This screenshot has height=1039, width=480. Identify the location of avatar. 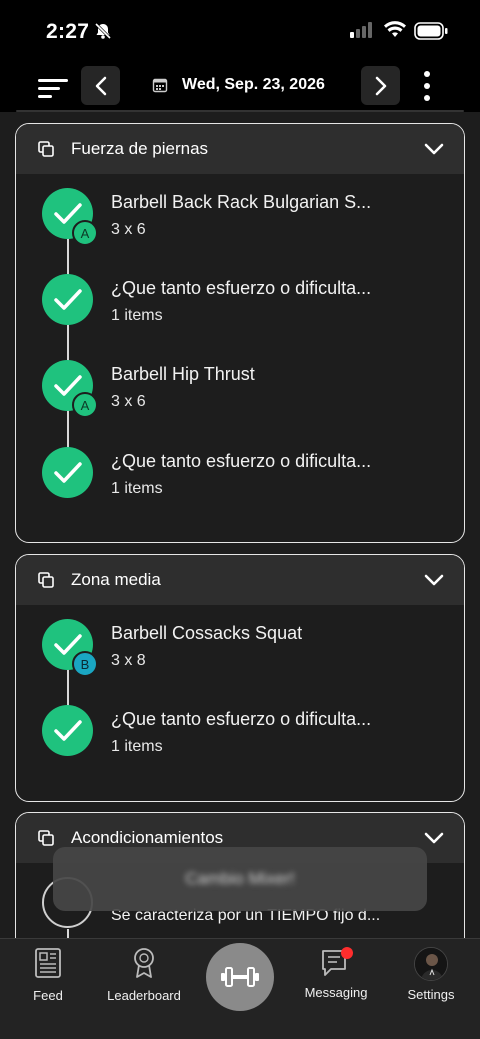
(431, 964).